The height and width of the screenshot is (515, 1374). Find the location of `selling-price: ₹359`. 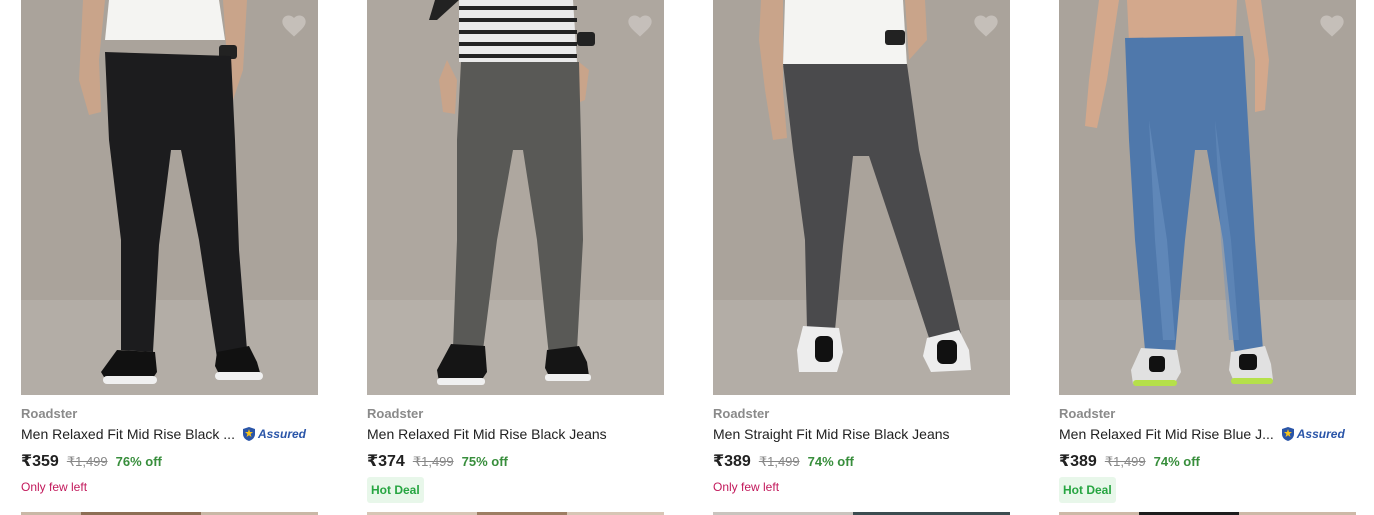

selling-price: ₹359 is located at coordinates (40, 461).